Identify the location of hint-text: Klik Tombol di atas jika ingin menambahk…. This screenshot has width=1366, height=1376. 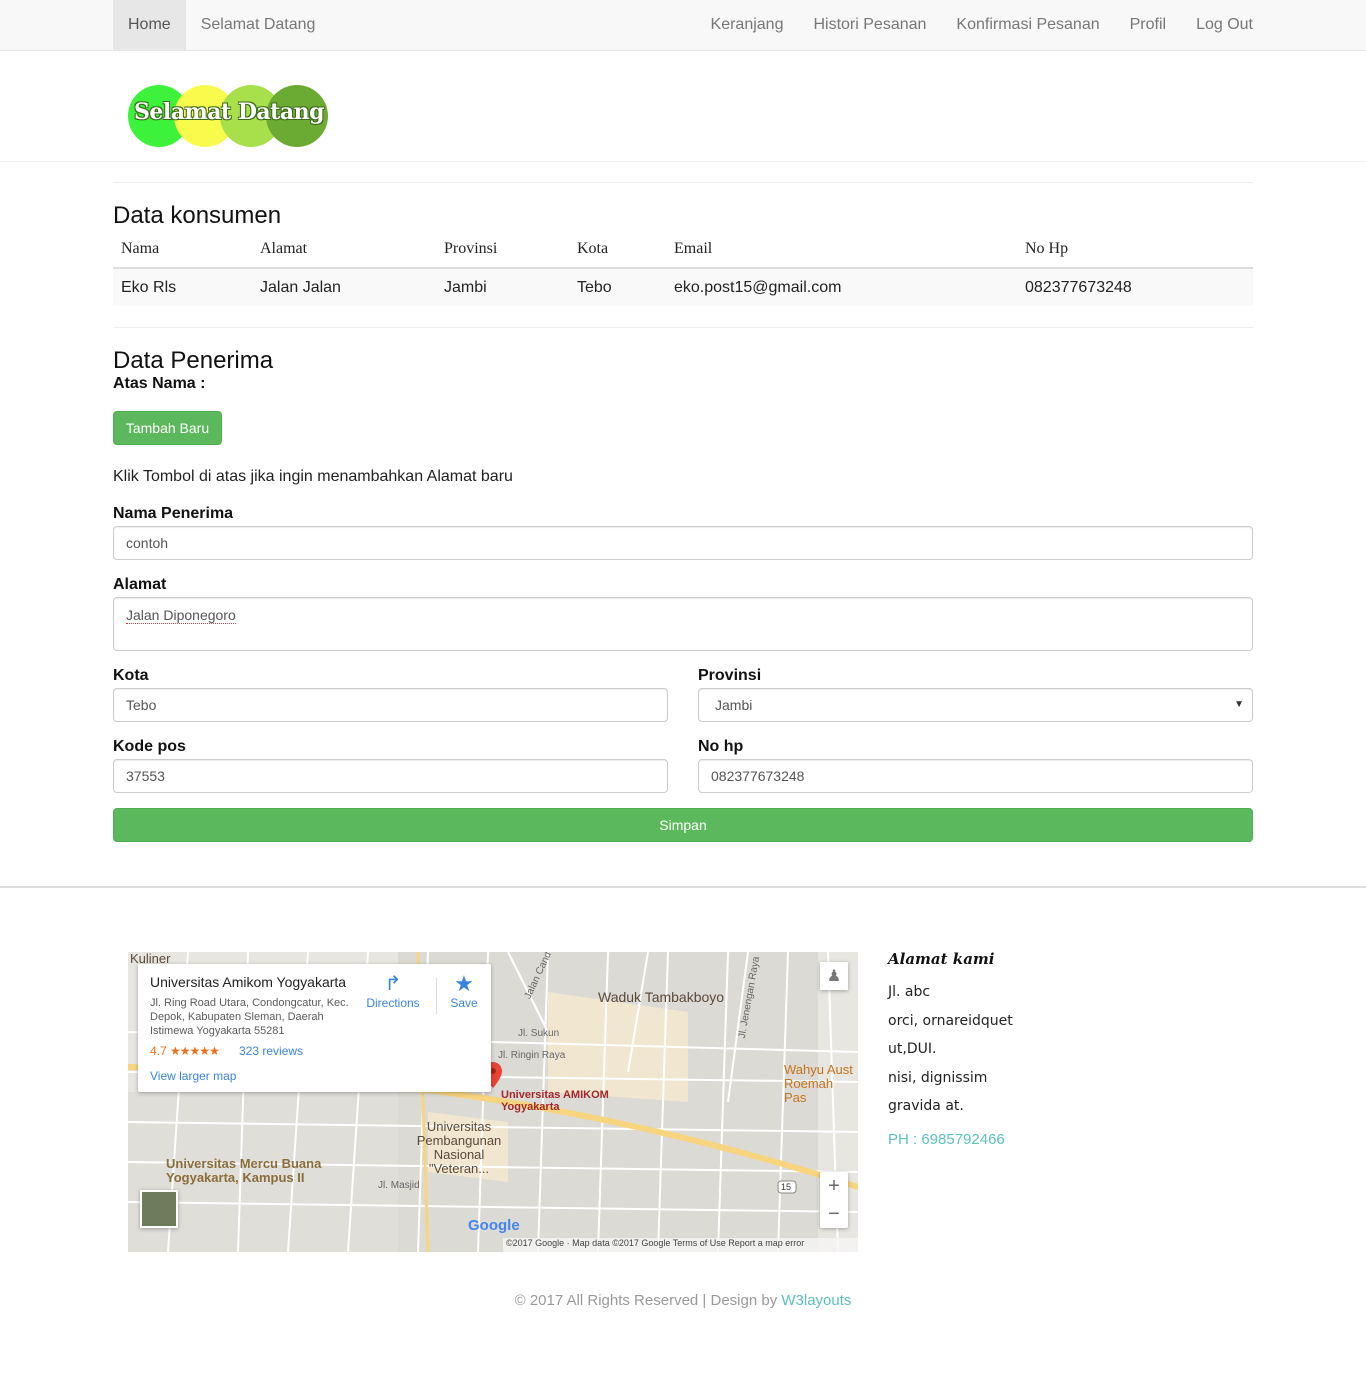
(313, 476).